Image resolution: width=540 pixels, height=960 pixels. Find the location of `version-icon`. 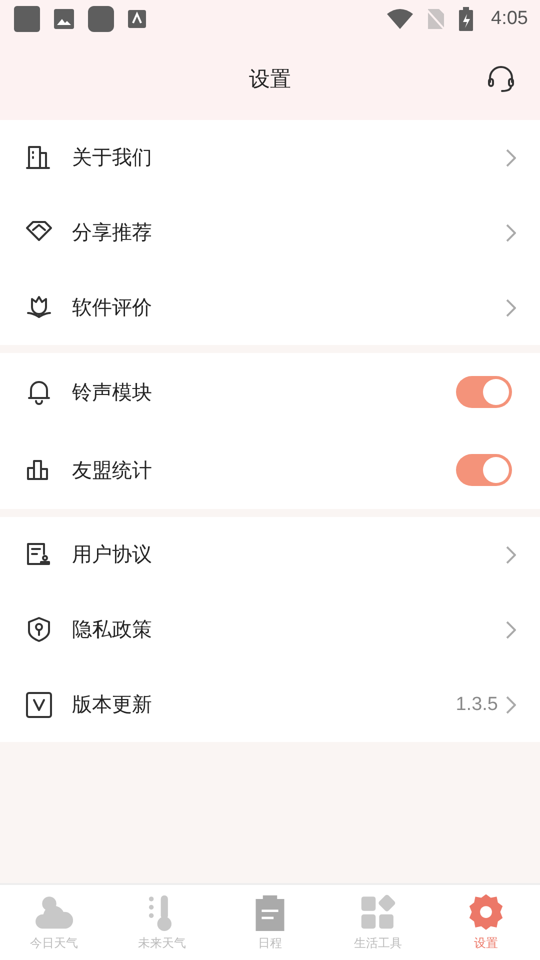

version-icon is located at coordinates (39, 705).